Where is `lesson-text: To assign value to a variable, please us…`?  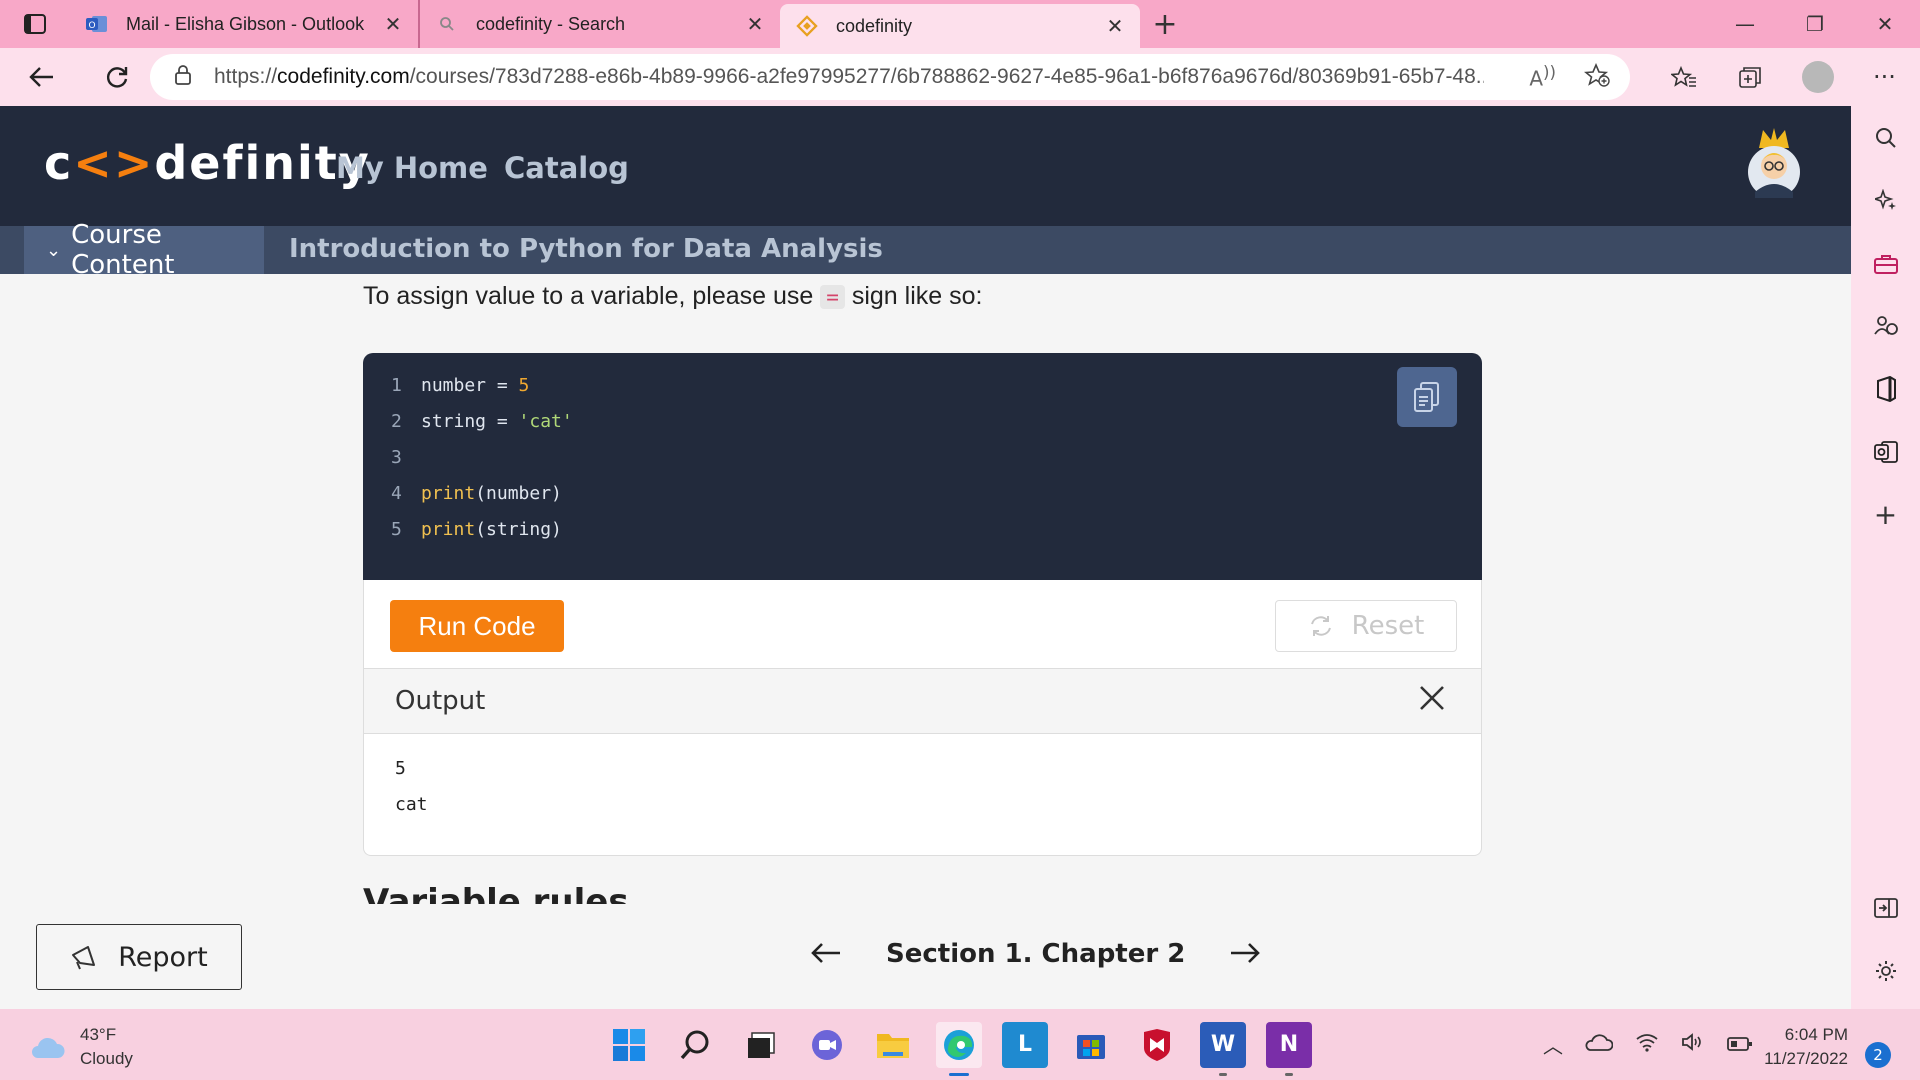 lesson-text: To assign value to a variable, please us… is located at coordinates (672, 296).